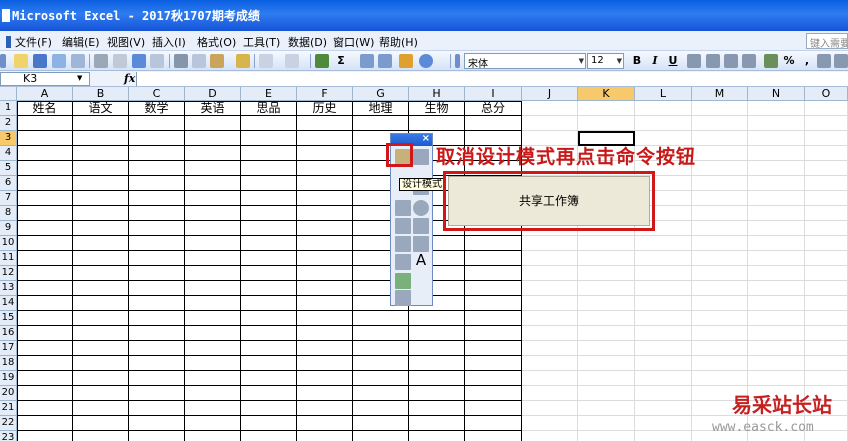 The height and width of the screenshot is (441, 848). I want to click on close-icon: ×, so click(426, 138).